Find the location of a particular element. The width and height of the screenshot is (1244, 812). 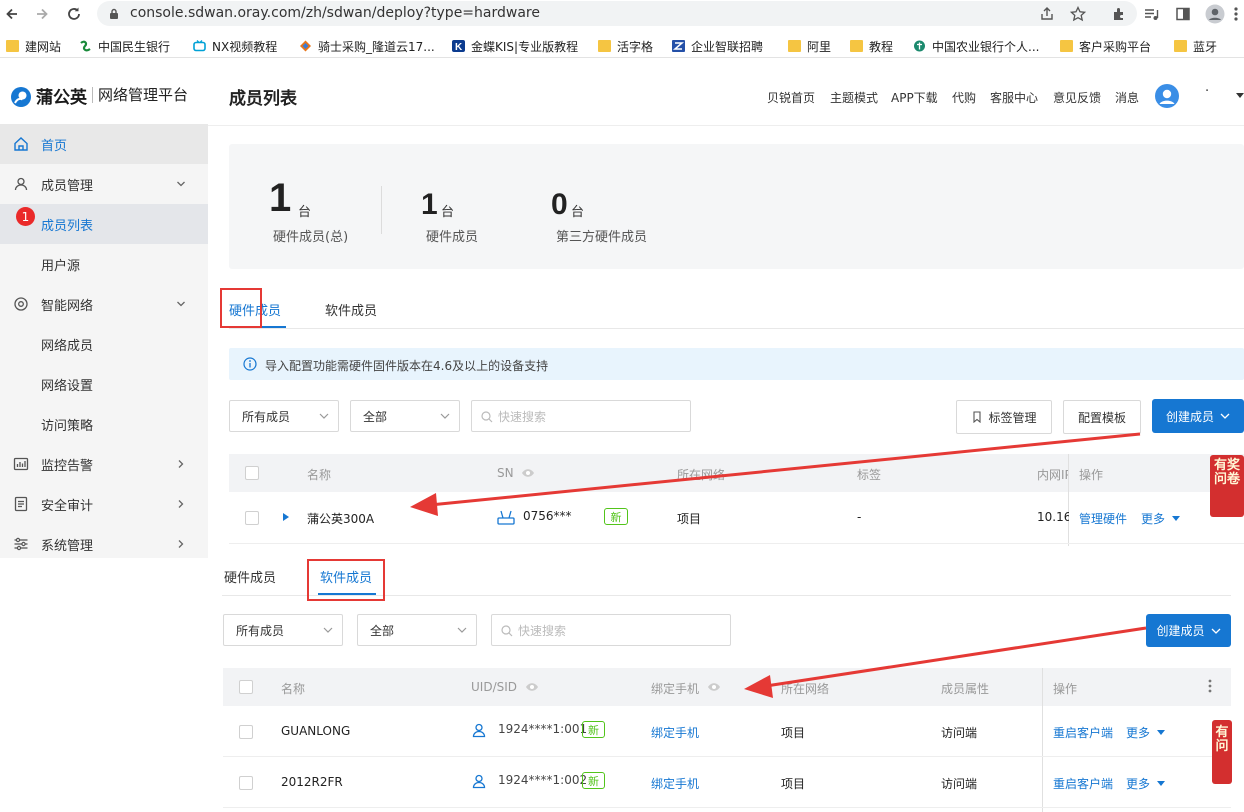

notice-text: 导入配置功能需硬件固件版本在4.6及以上的设备支持 is located at coordinates (407, 366).